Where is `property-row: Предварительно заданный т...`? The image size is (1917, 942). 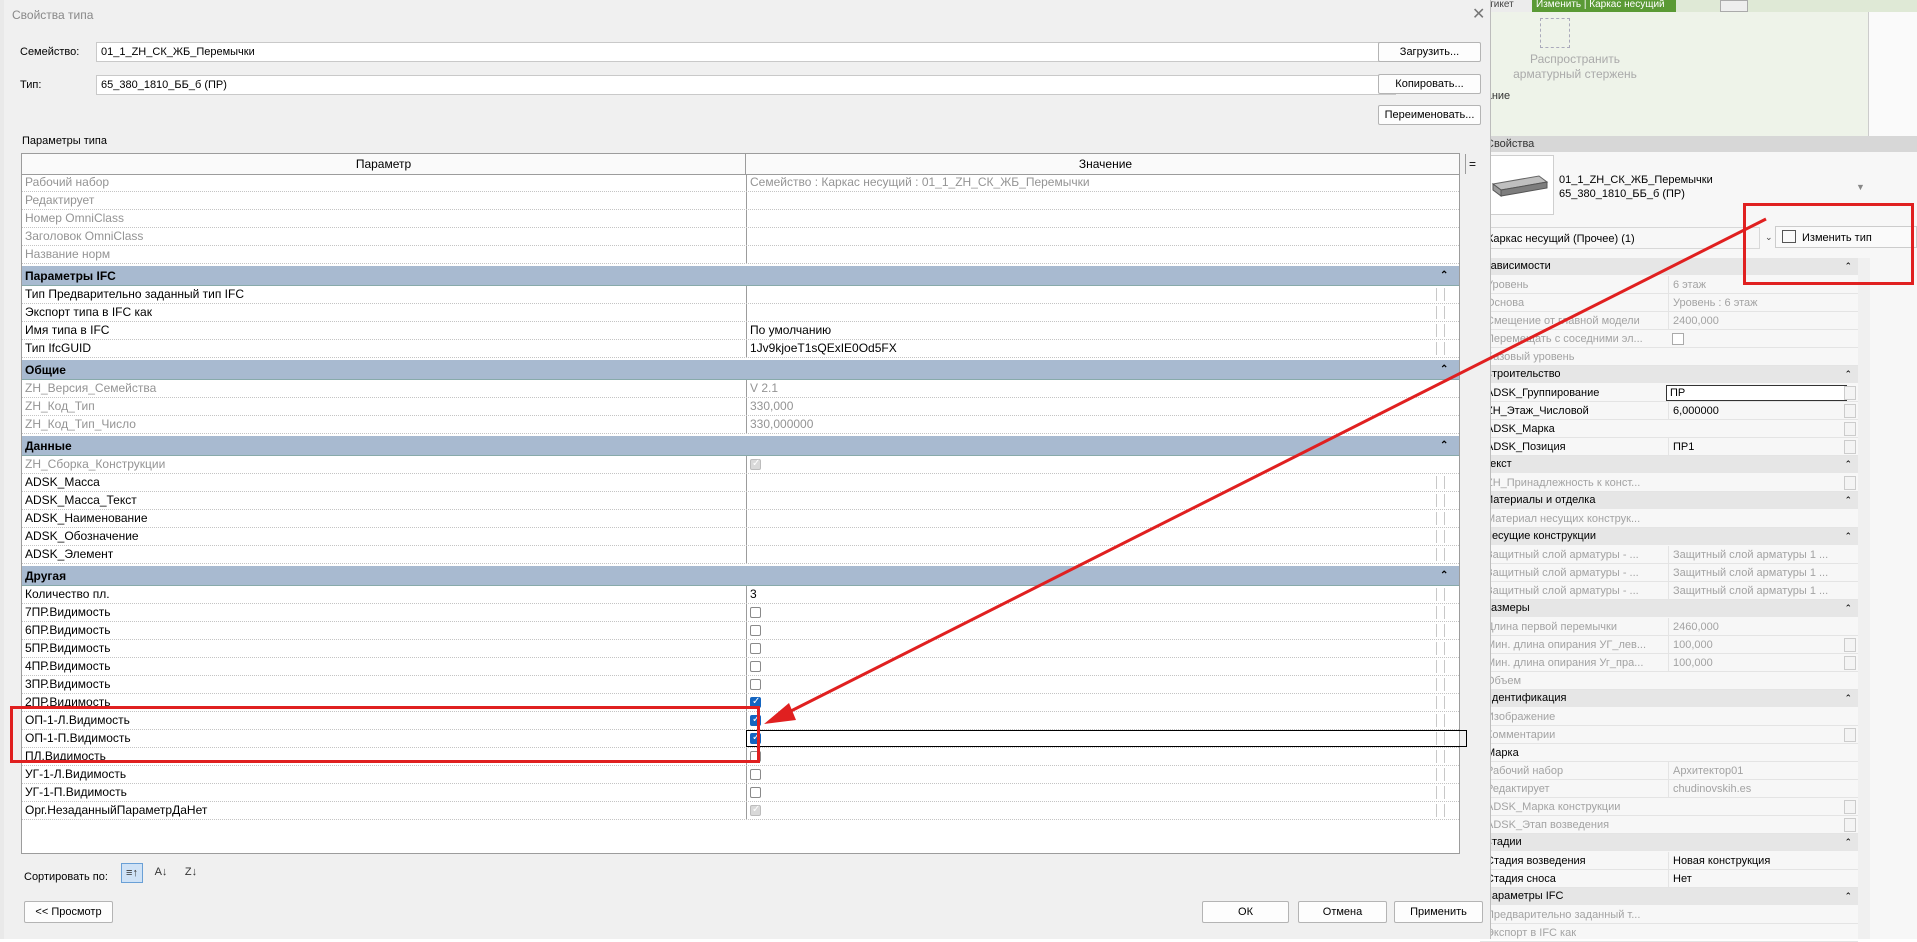
property-row: Предварительно заданный т... is located at coordinates (1669, 915).